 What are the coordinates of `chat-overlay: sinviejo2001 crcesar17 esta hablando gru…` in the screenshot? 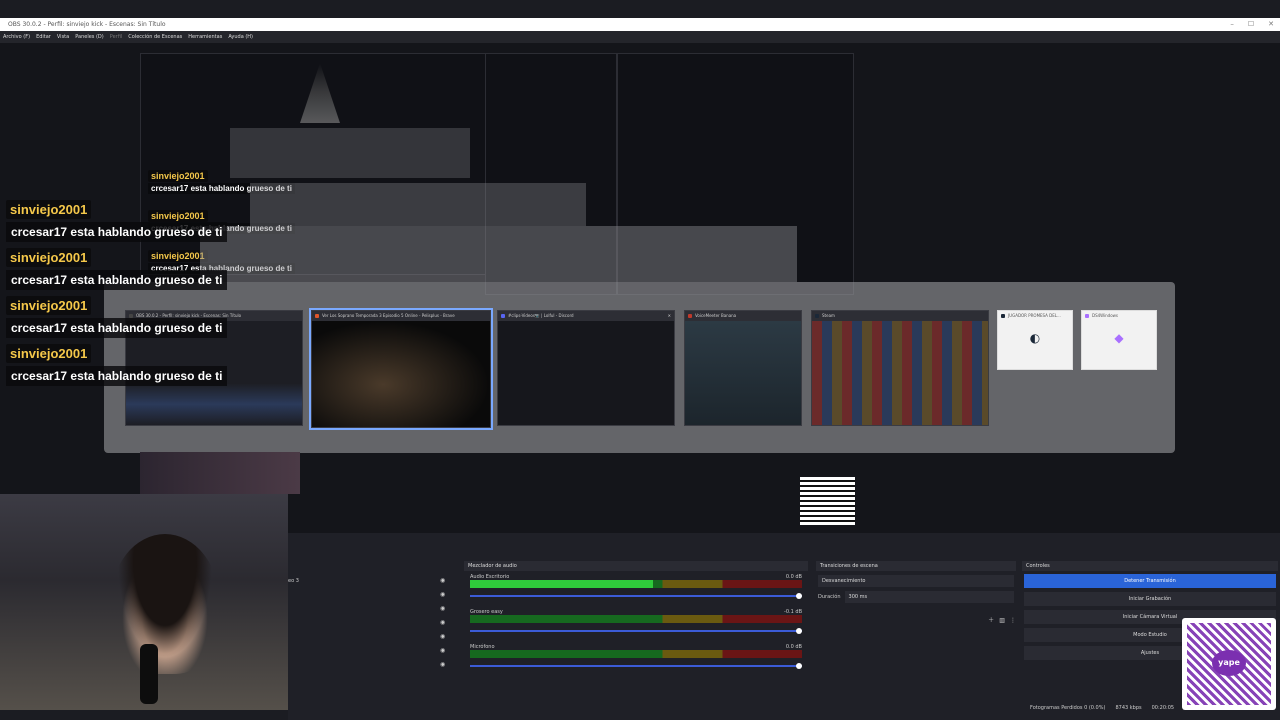 It's located at (117, 292).